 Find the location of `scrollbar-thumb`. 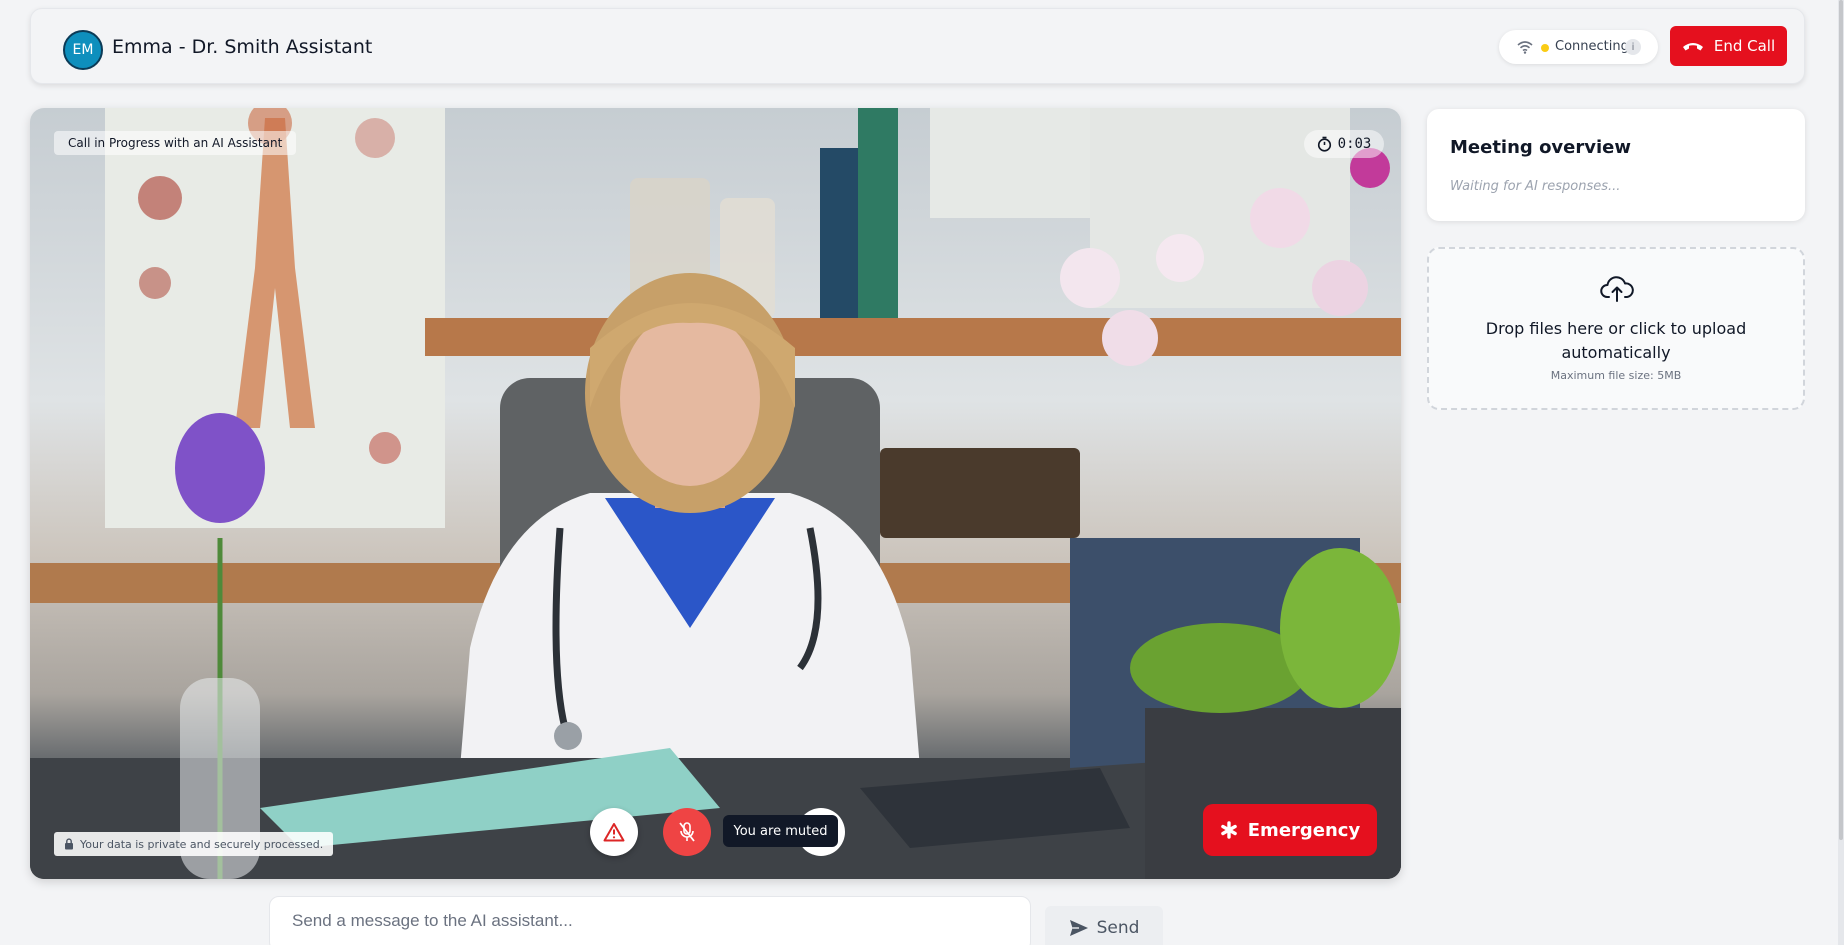

scrollbar-thumb is located at coordinates (1841, 420).